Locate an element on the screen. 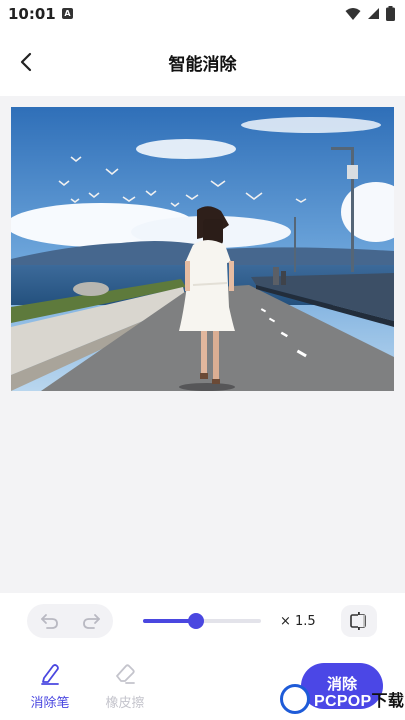 This screenshot has width=405, height=720. undo-button is located at coordinates (49, 621).